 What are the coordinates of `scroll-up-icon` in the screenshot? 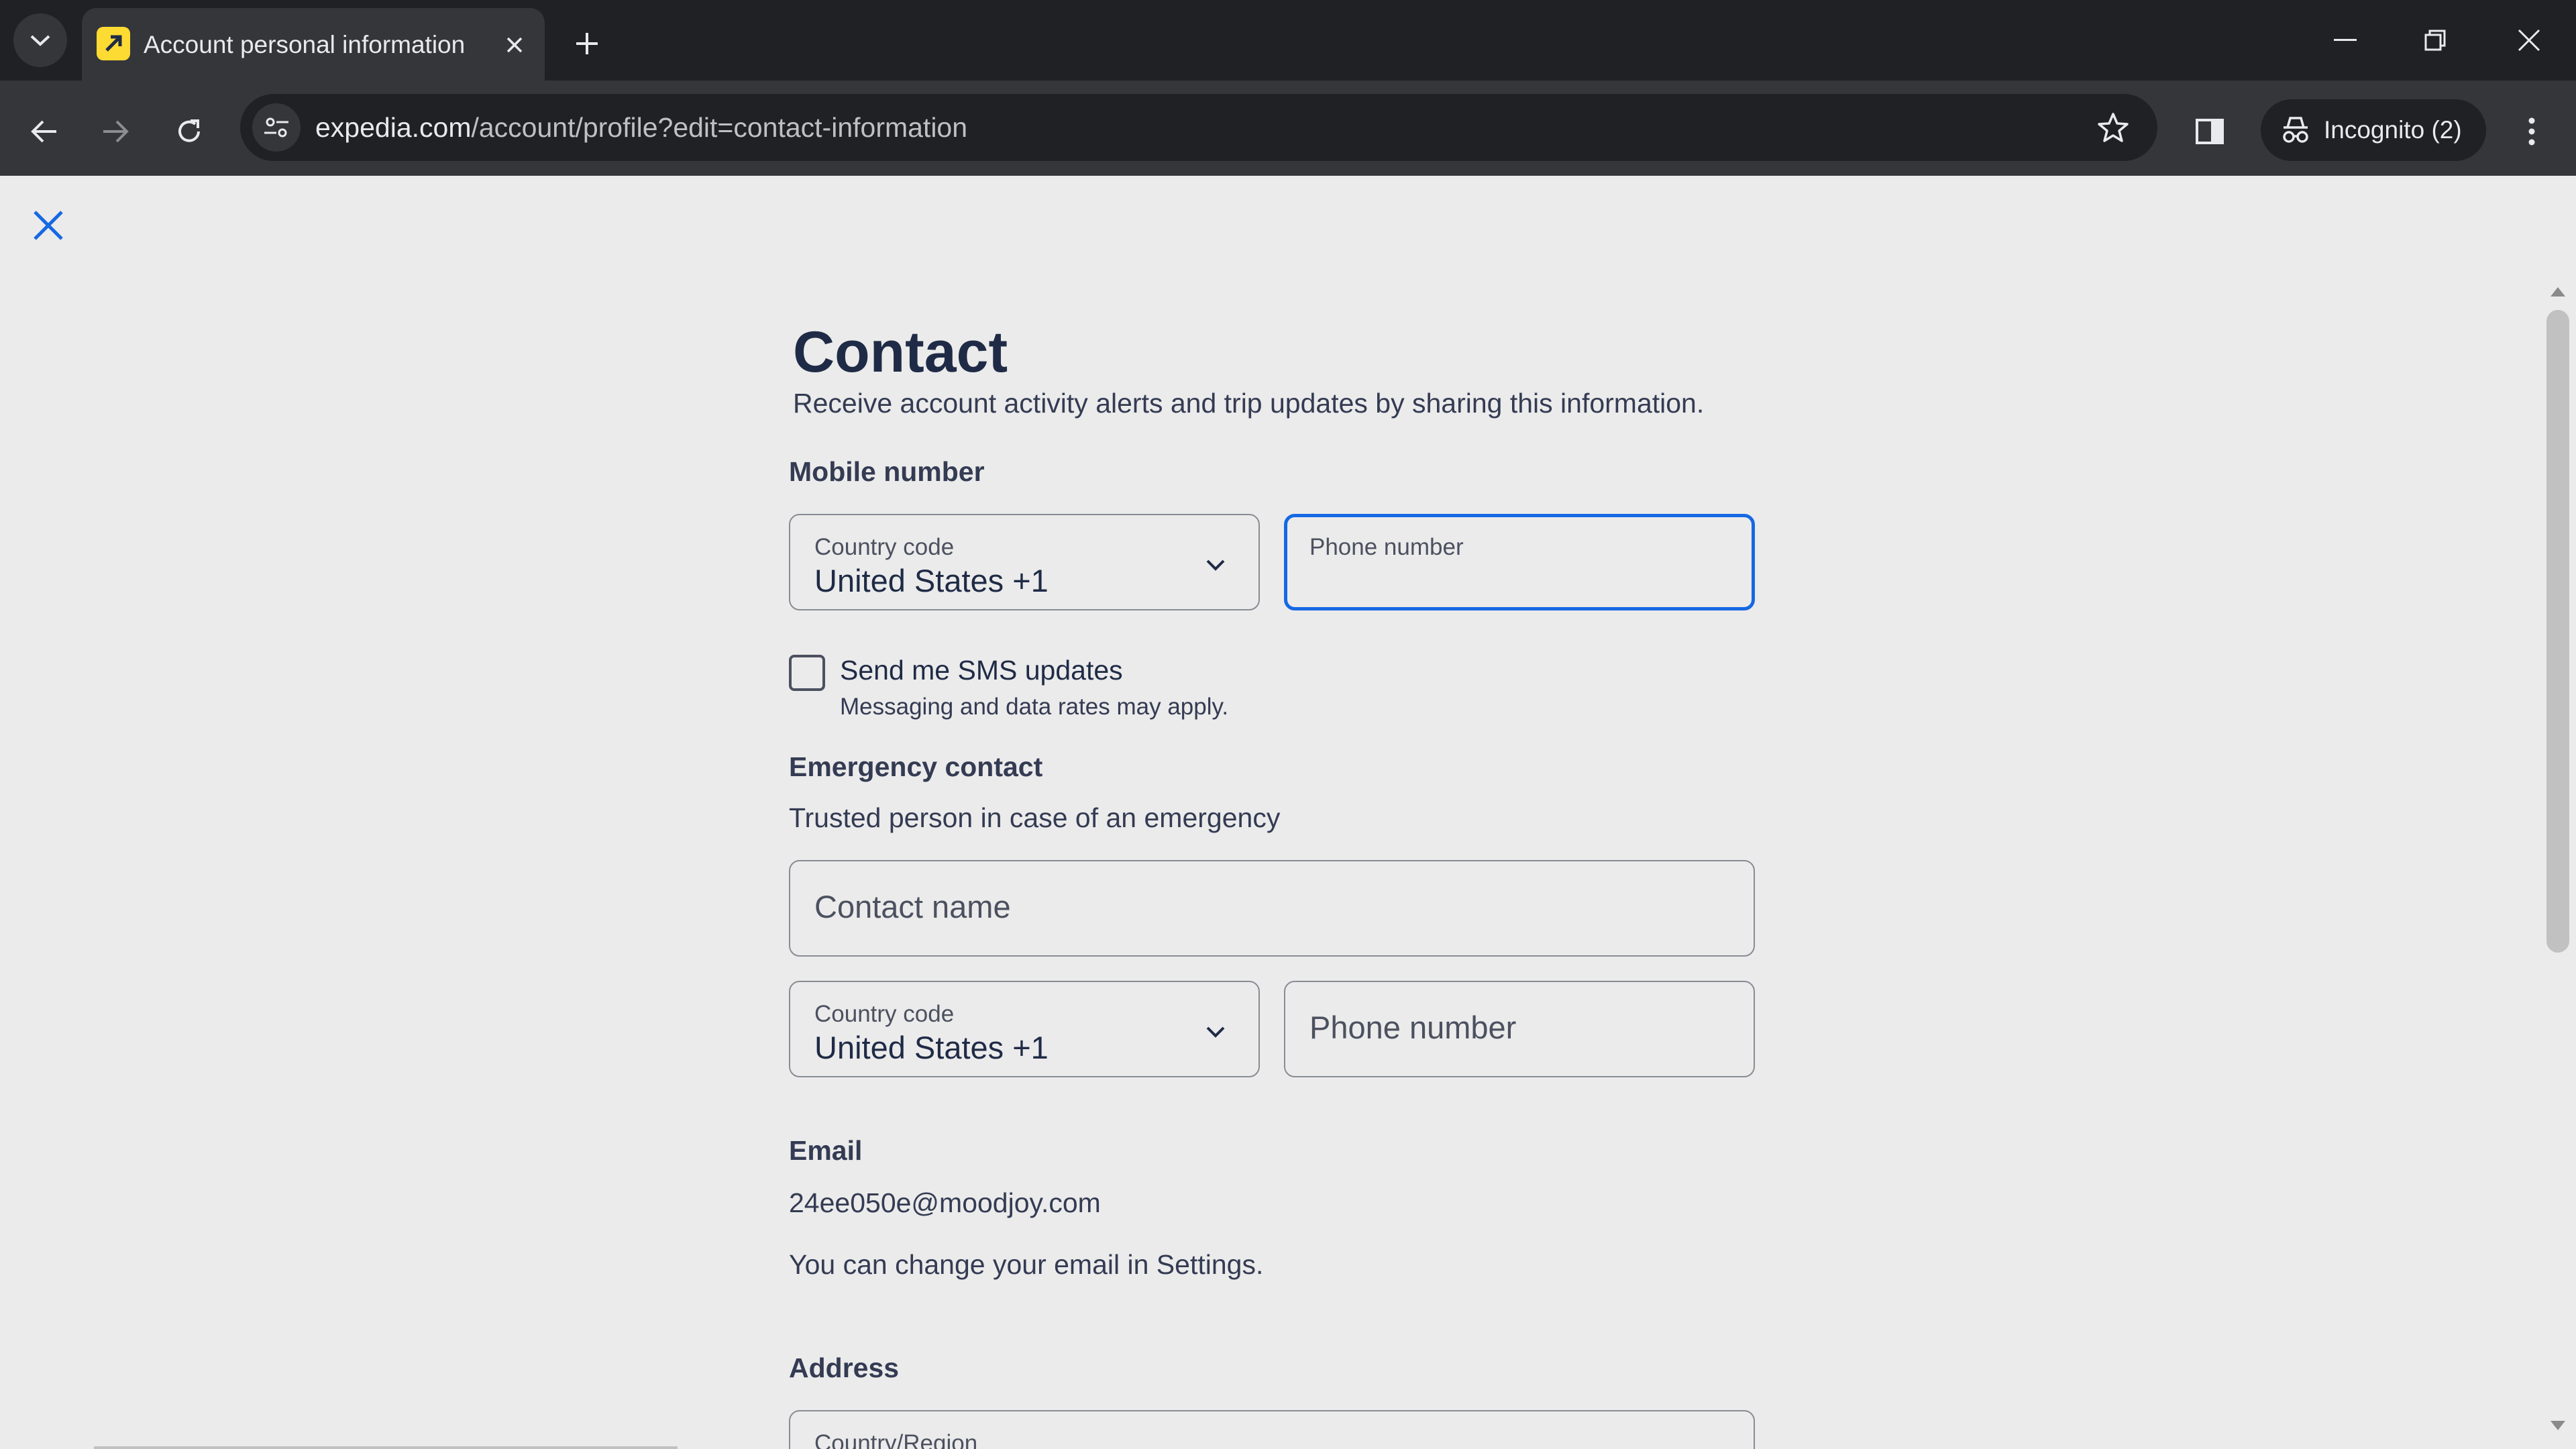 It's located at (2558, 292).